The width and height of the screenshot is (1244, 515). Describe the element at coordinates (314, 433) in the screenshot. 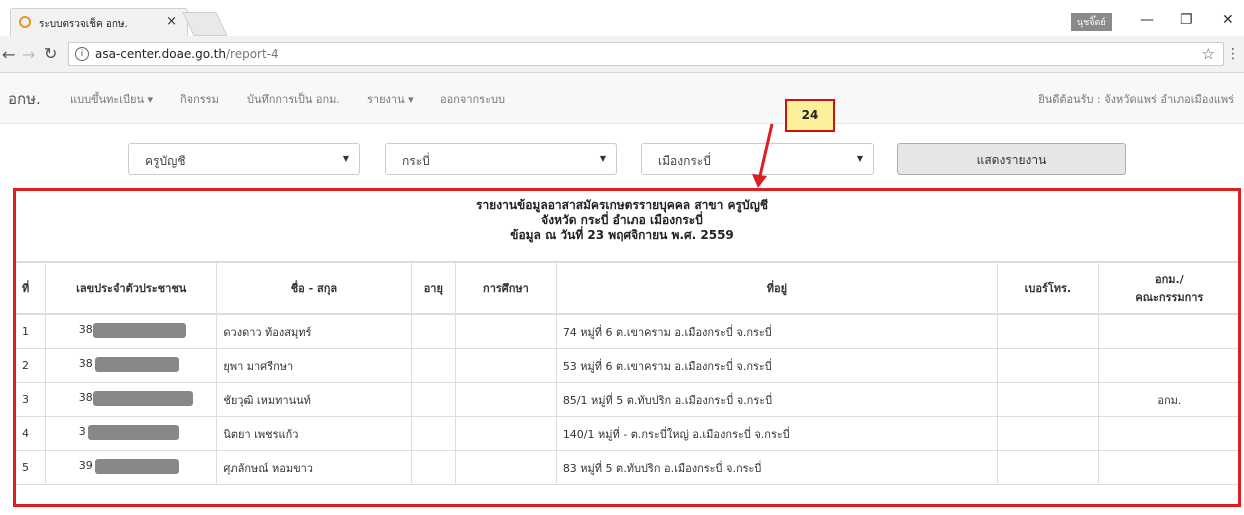

I see `cell-name: นิตยา เพชรแก้ว` at that location.